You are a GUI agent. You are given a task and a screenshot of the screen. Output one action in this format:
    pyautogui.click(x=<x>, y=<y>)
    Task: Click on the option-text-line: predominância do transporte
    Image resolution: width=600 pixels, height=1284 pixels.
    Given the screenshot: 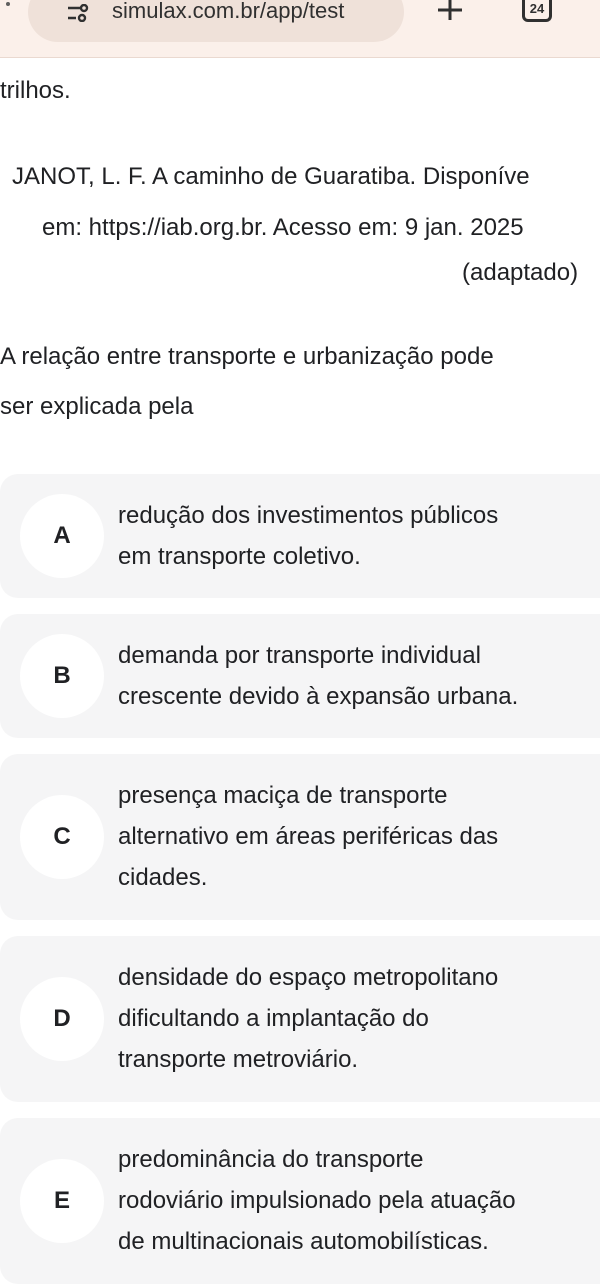 What is the action you would take?
    pyautogui.click(x=271, y=1159)
    